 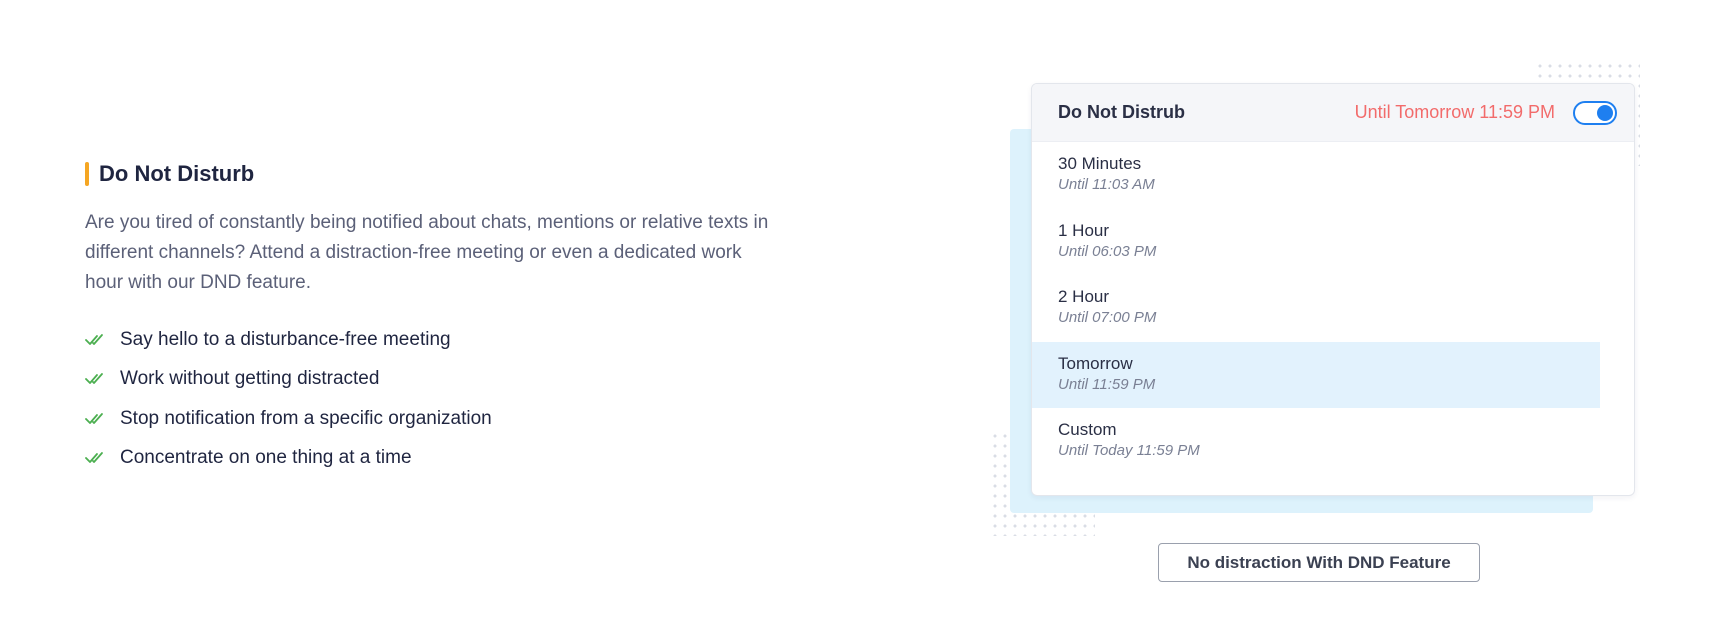 What do you see at coordinates (177, 173) in the screenshot?
I see `feature-title-text: Do Not Disturb` at bounding box center [177, 173].